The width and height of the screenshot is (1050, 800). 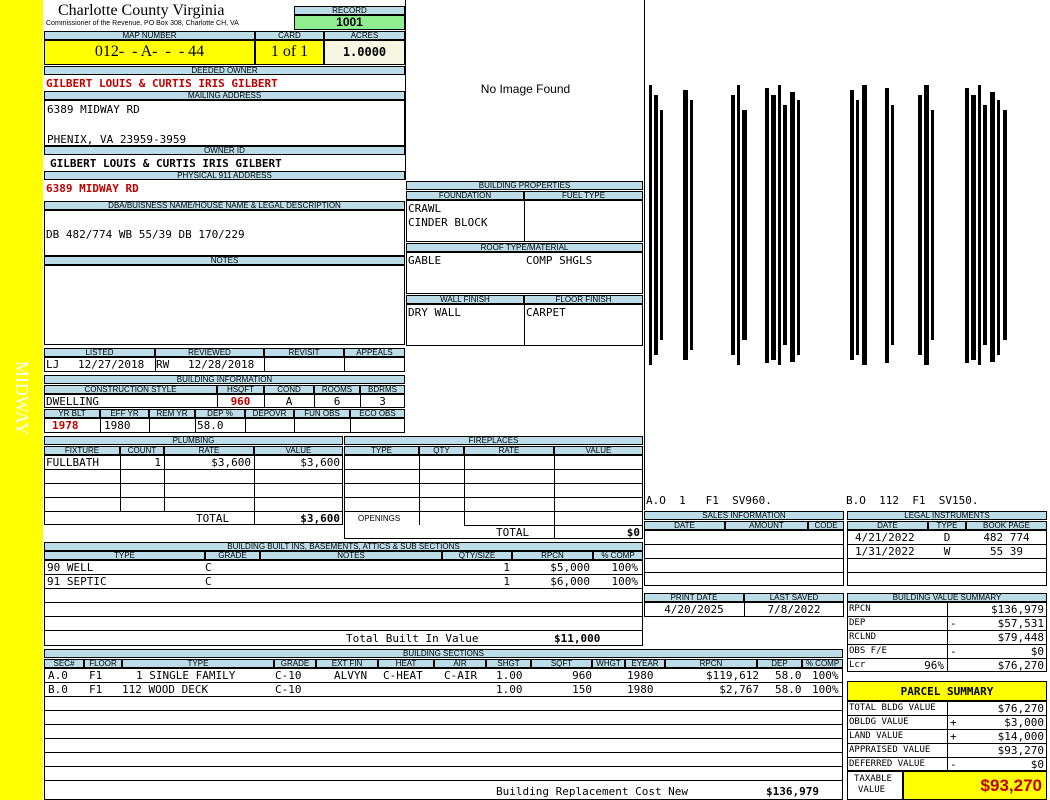 I want to click on sec-a-dep: 58.0, so click(x=788, y=675).